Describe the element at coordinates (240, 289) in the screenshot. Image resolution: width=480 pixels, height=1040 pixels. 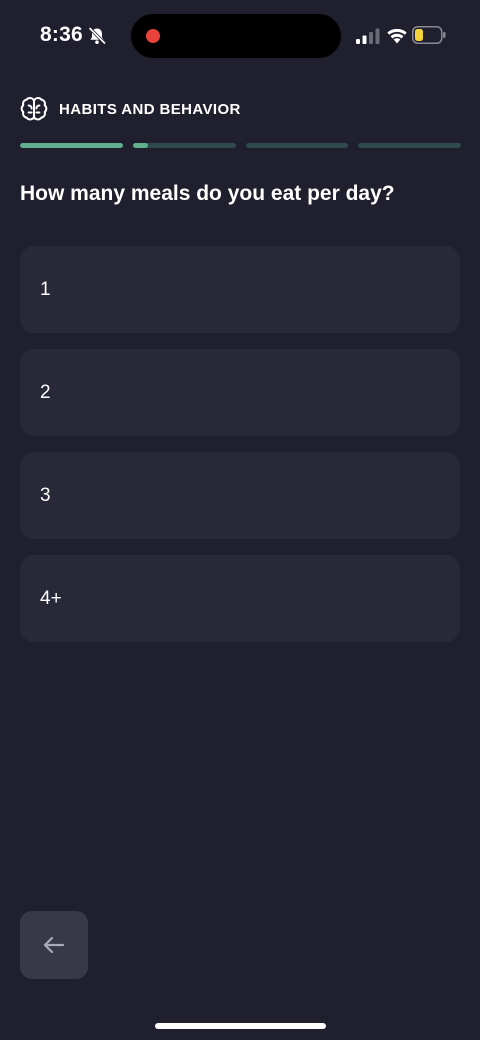
I see `option-1: 1` at that location.